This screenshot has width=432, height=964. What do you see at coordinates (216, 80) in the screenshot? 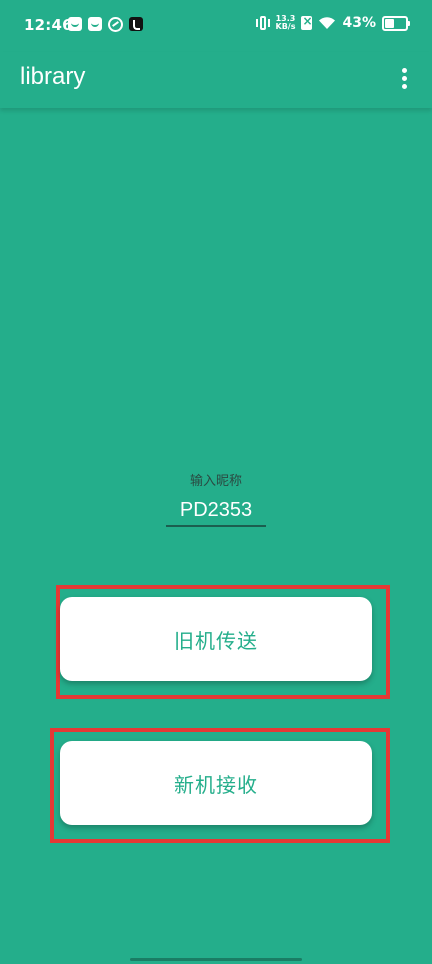
I see `app-bar: library` at bounding box center [216, 80].